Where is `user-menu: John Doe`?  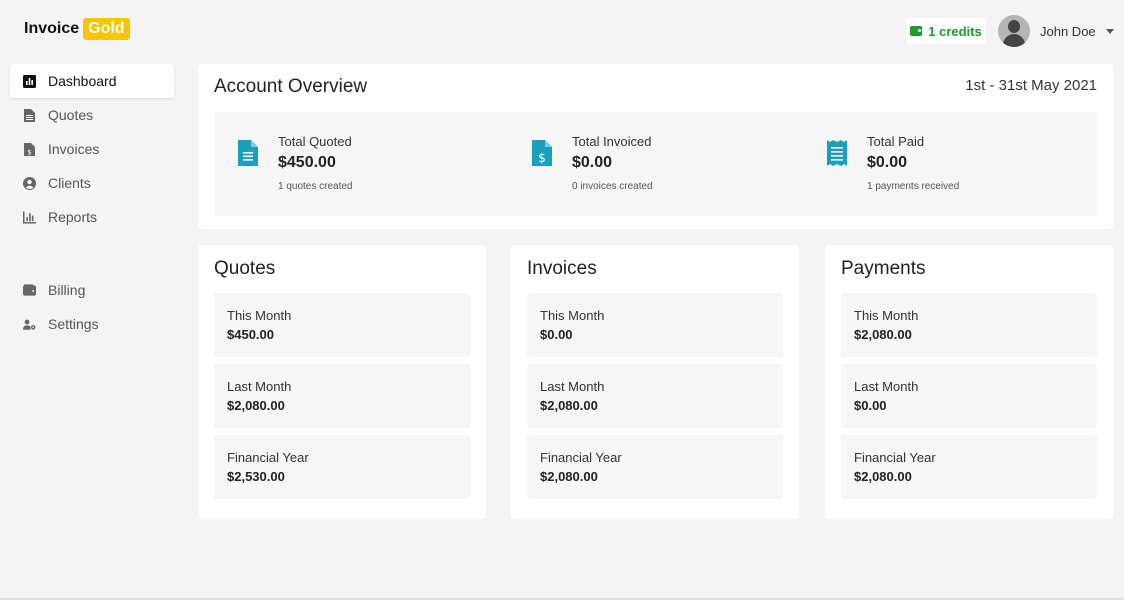
user-menu: John Doe is located at coordinates (1056, 31).